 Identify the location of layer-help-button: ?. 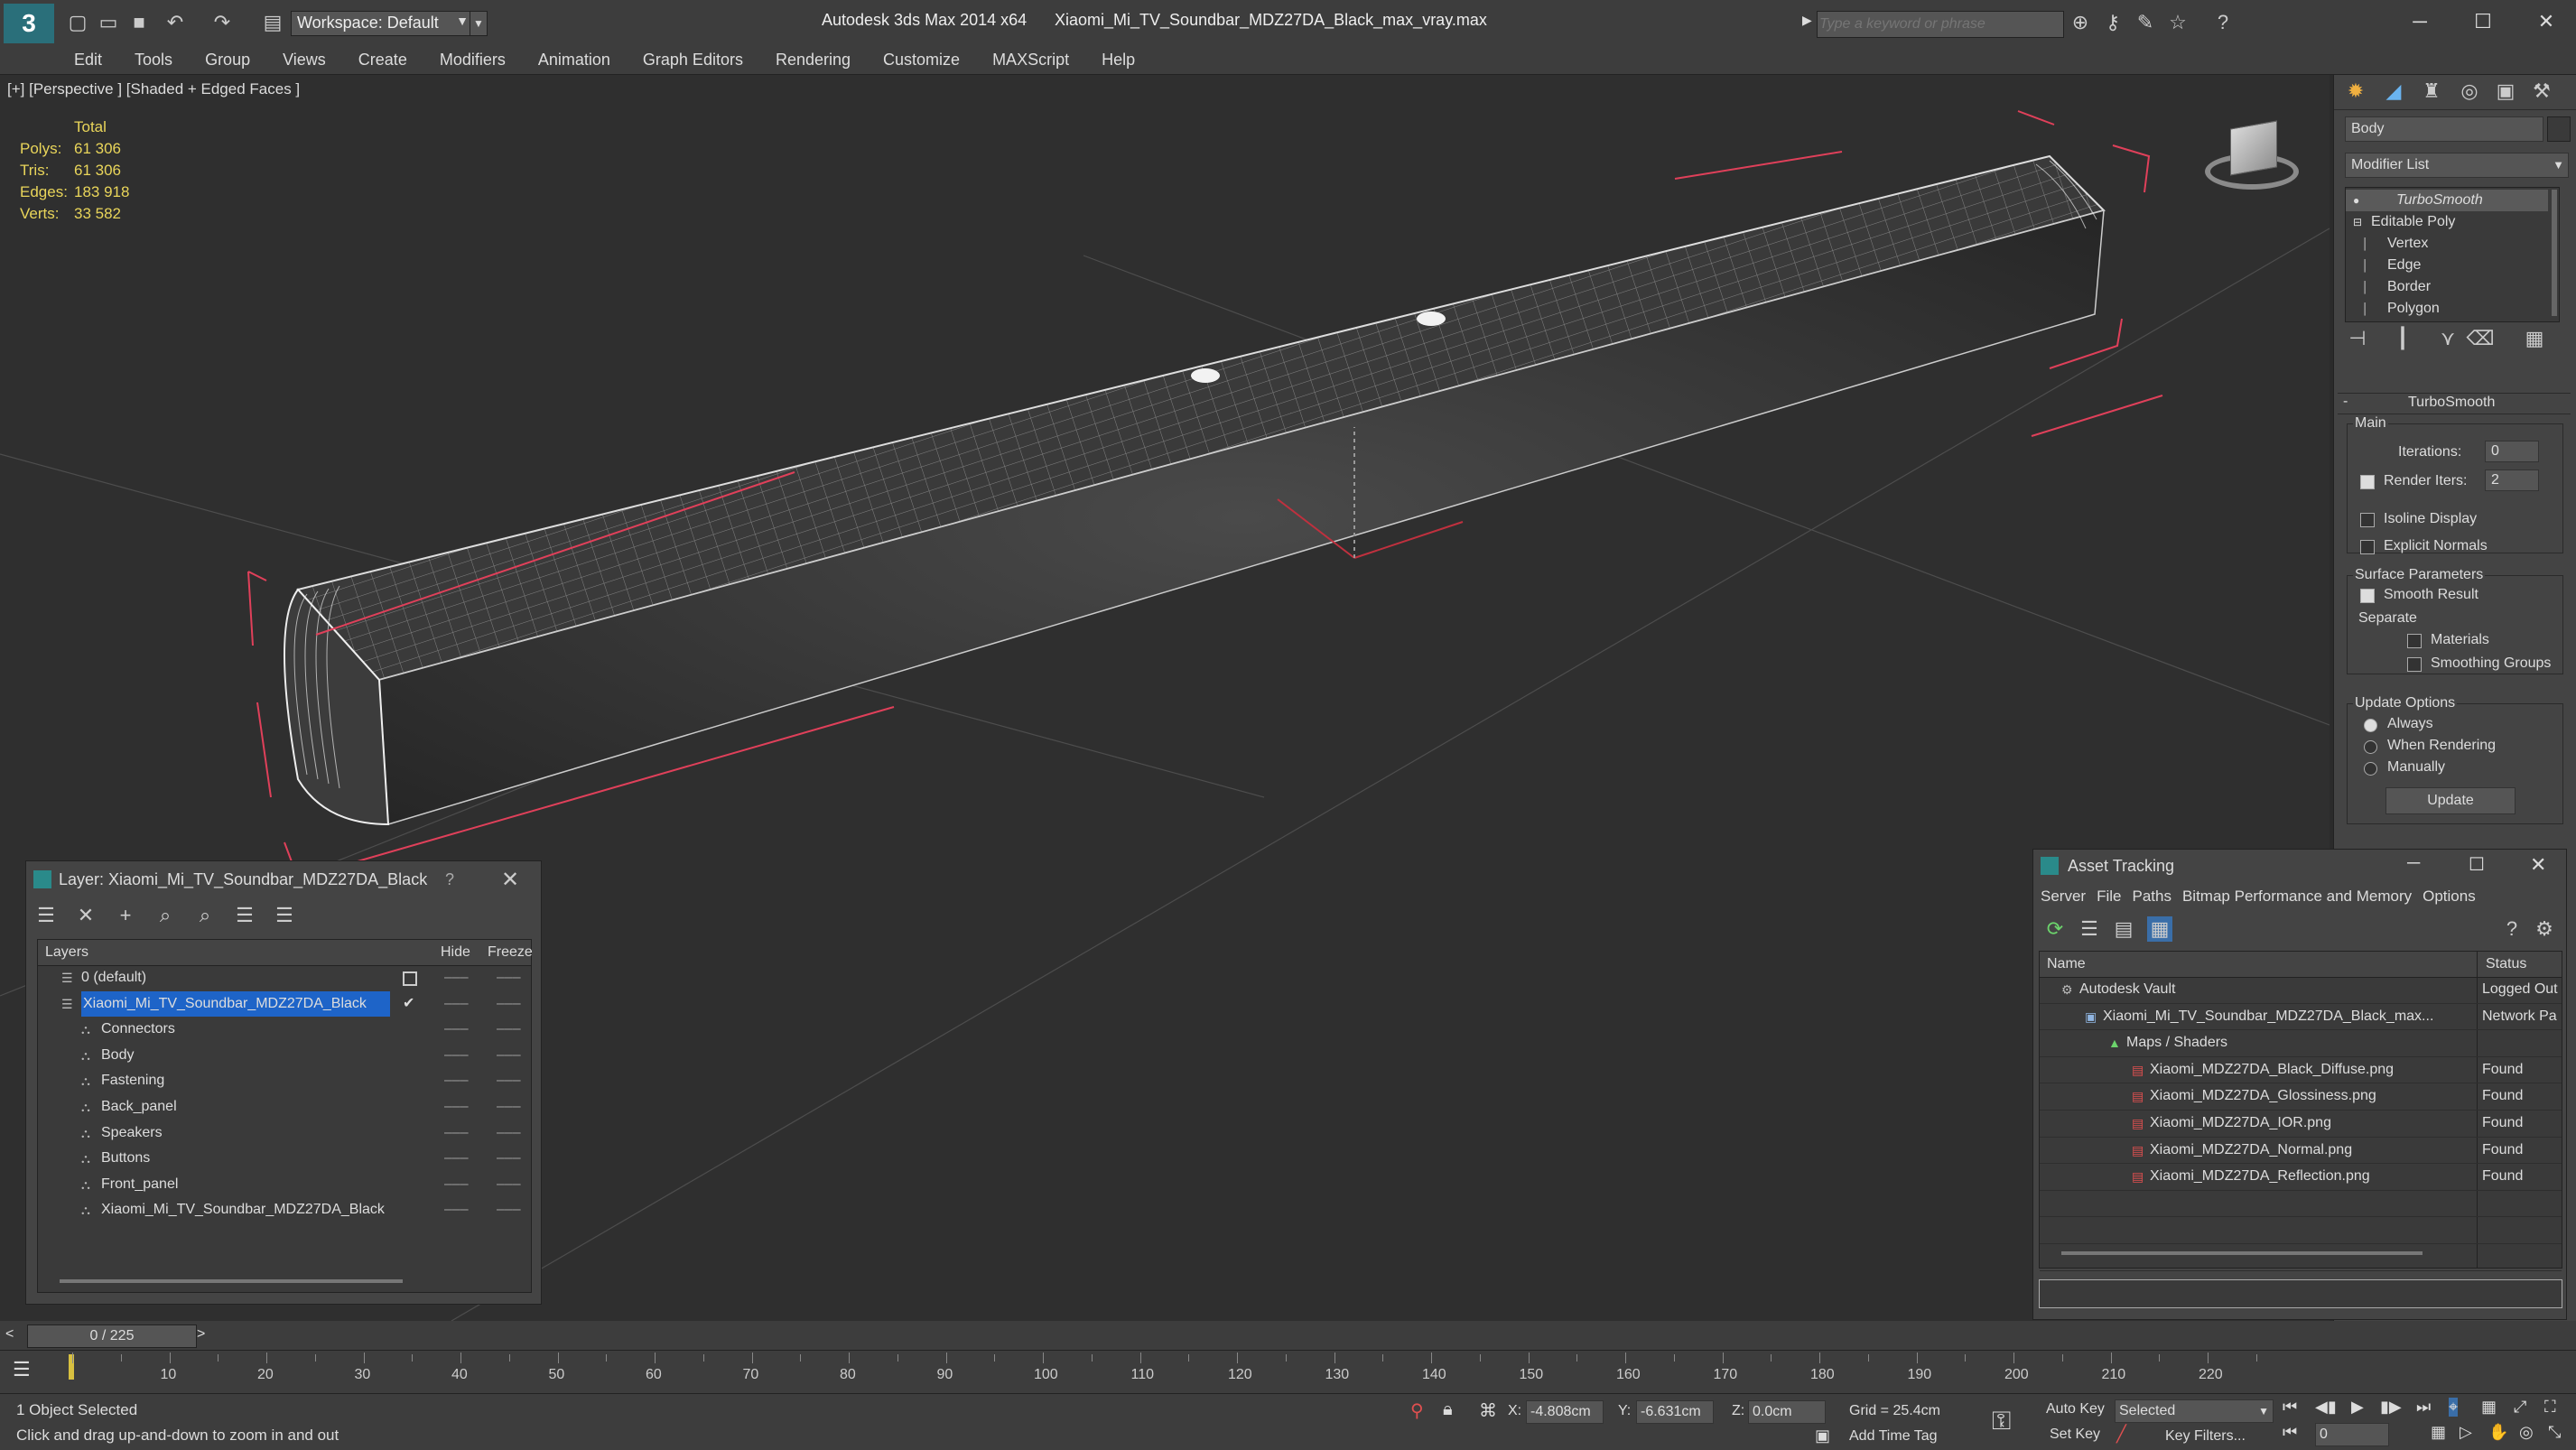
(449, 879).